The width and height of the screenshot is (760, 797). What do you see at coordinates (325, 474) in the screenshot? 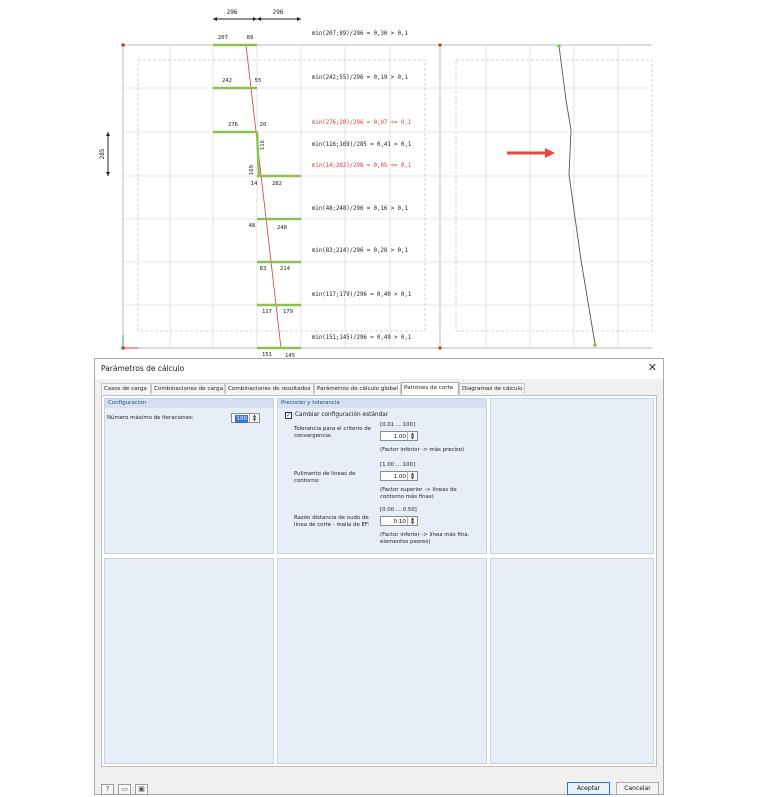
I see `smoothing-label: Pulimento de líneas de` at bounding box center [325, 474].